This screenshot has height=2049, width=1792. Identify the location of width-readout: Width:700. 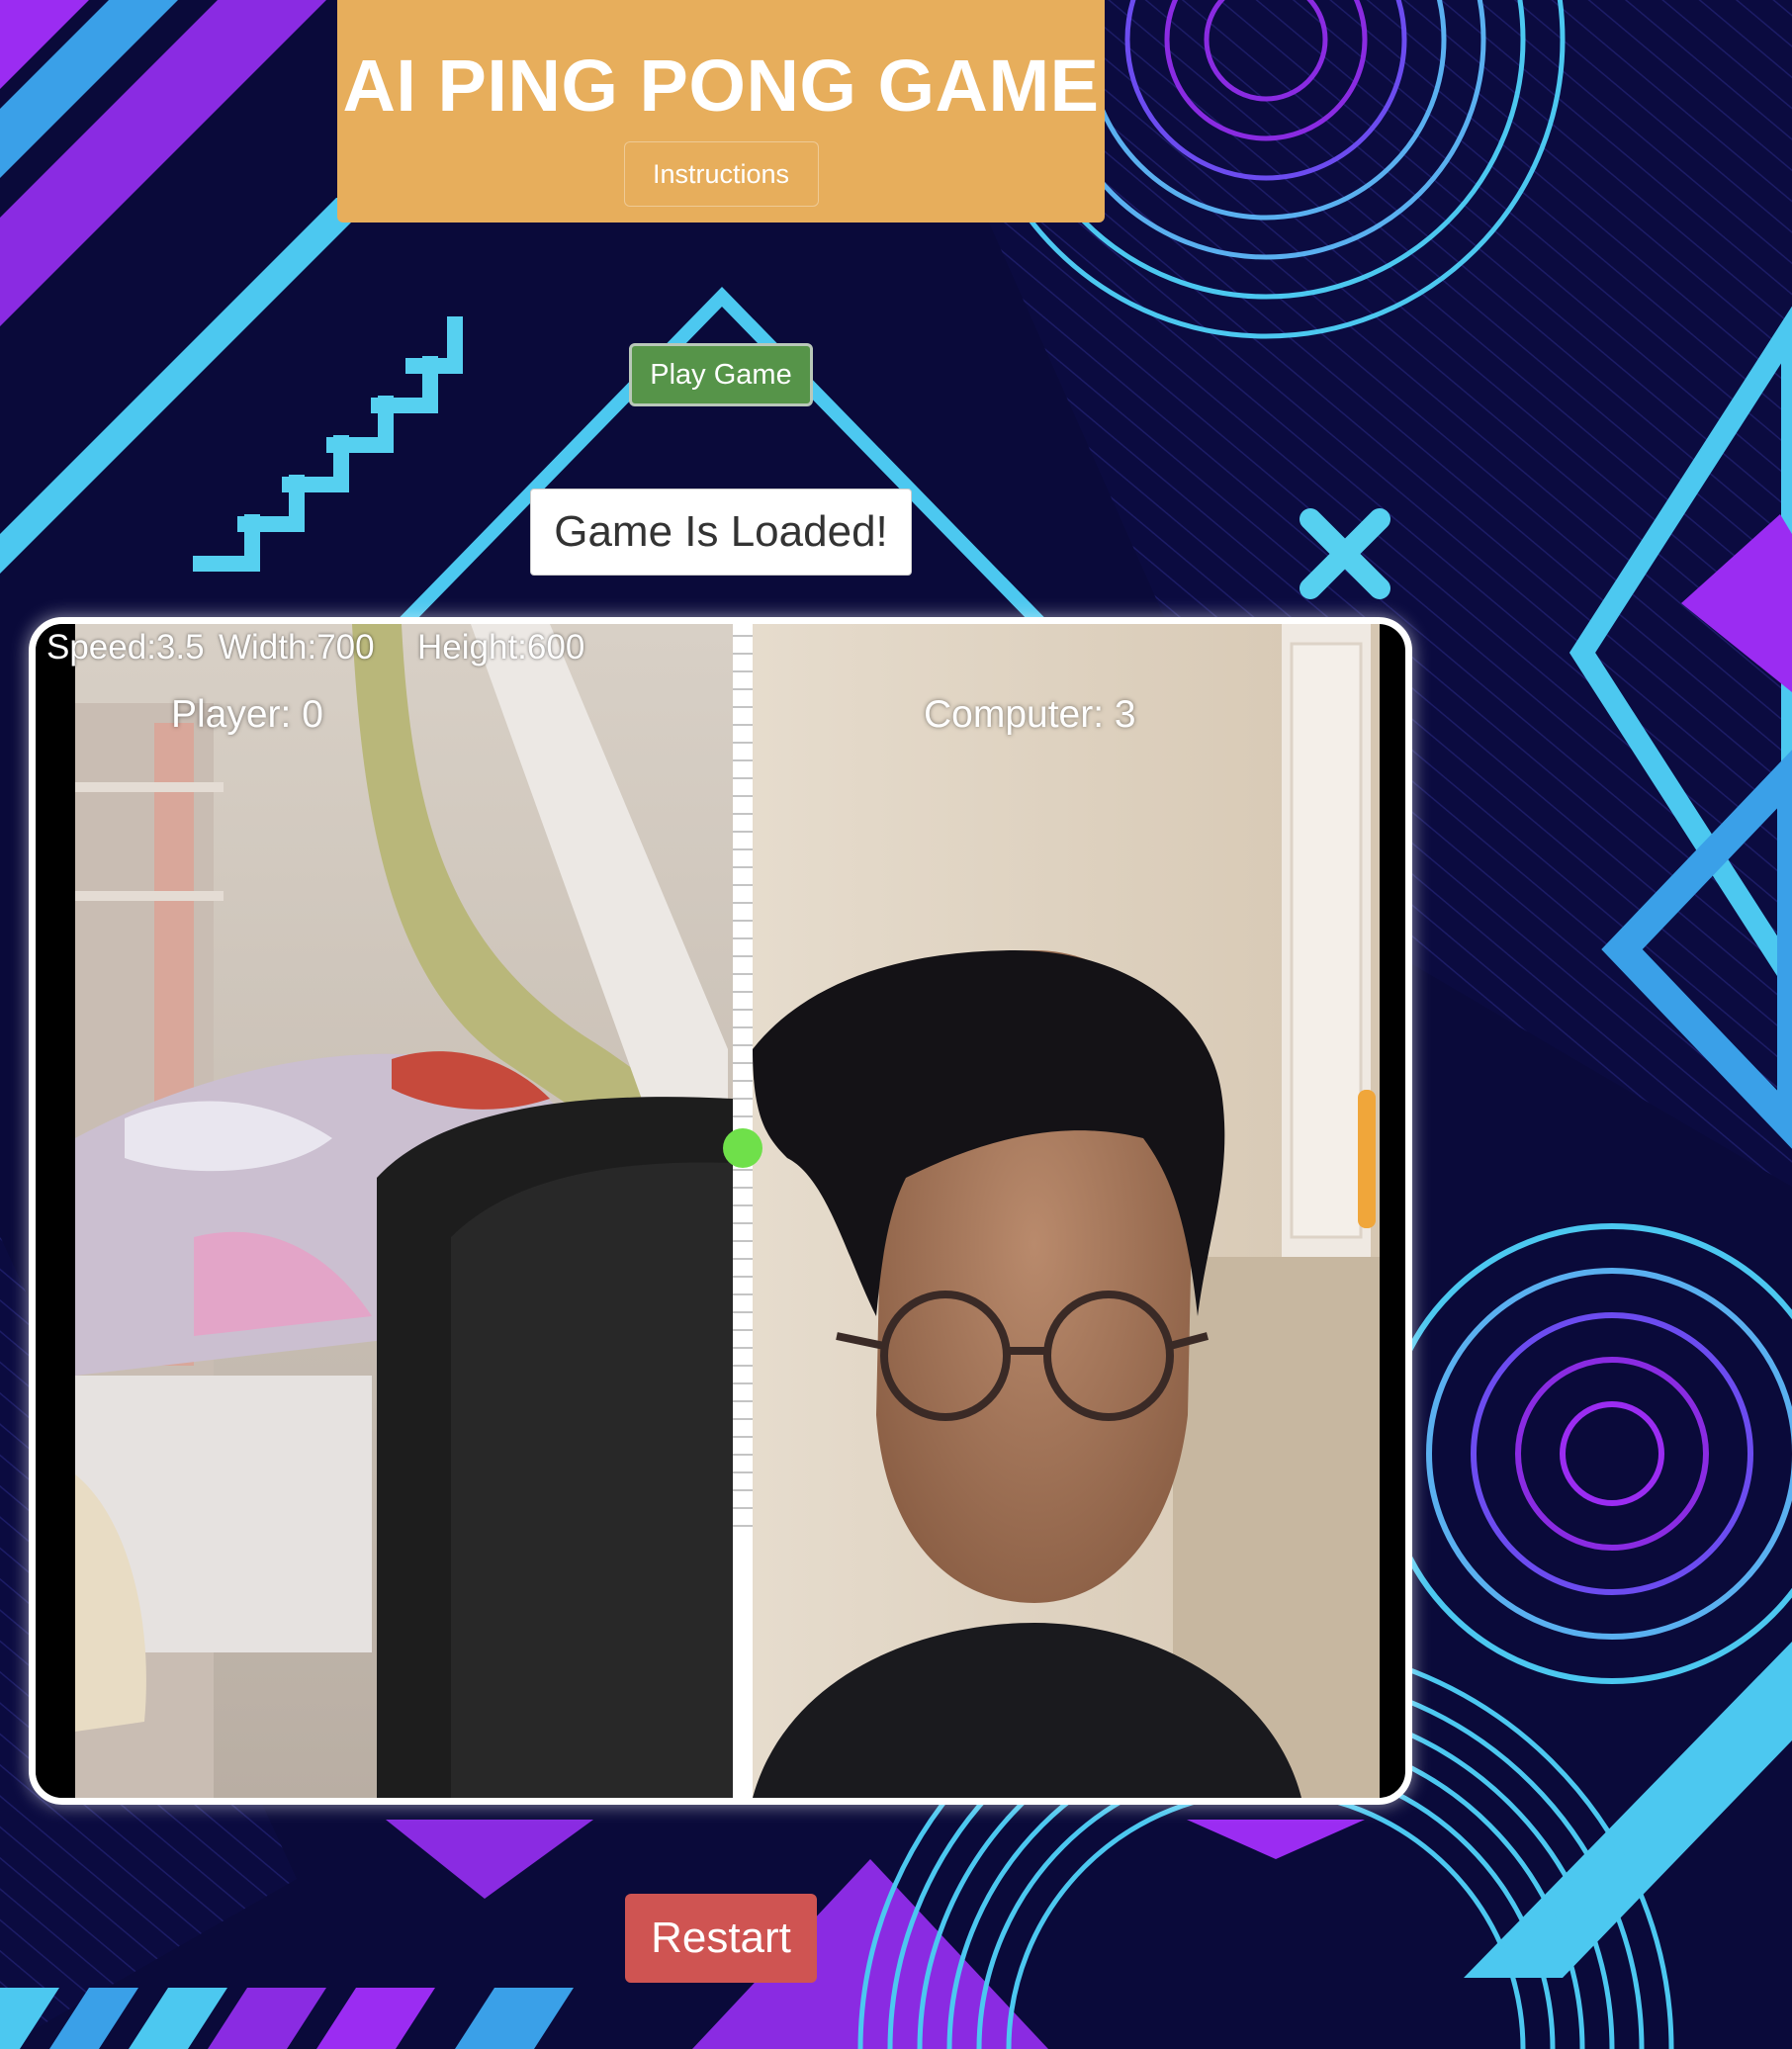
(297, 648).